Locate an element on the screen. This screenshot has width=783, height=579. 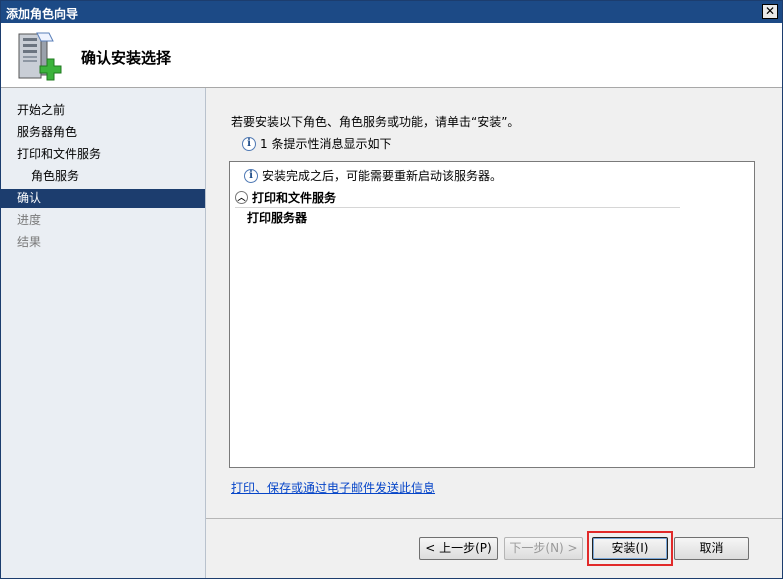
restart-note: i 安装完成之后，可能需要重新启动该服务器。 is located at coordinates (373, 175).